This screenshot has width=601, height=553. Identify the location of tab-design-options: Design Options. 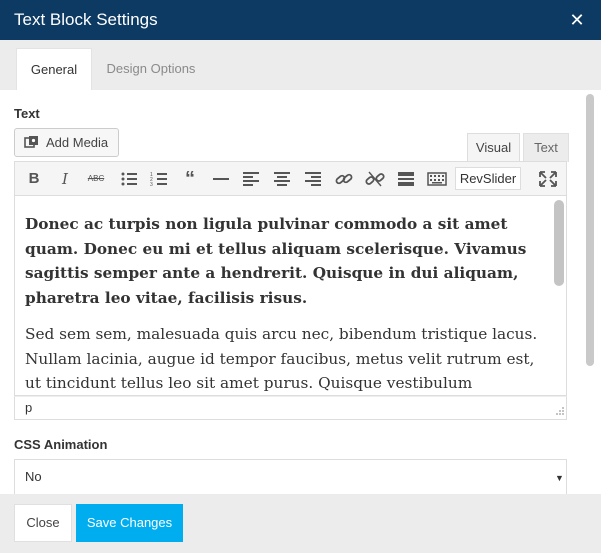
(151, 69).